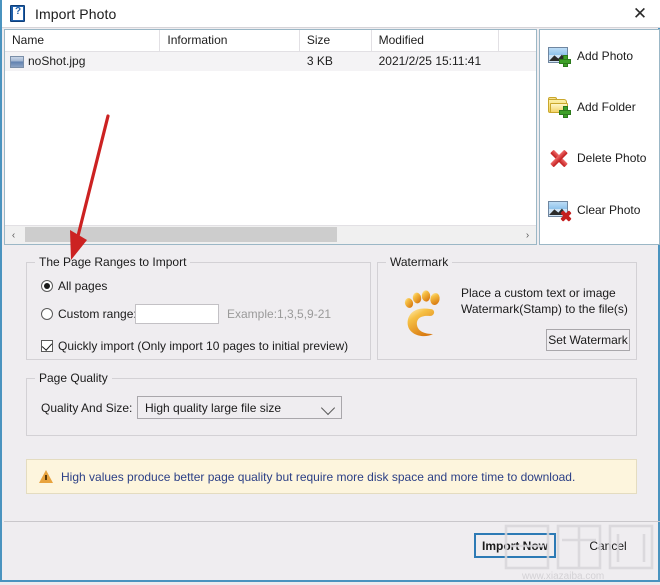  Describe the element at coordinates (517, 41) in the screenshot. I see `column-header-extra` at that location.